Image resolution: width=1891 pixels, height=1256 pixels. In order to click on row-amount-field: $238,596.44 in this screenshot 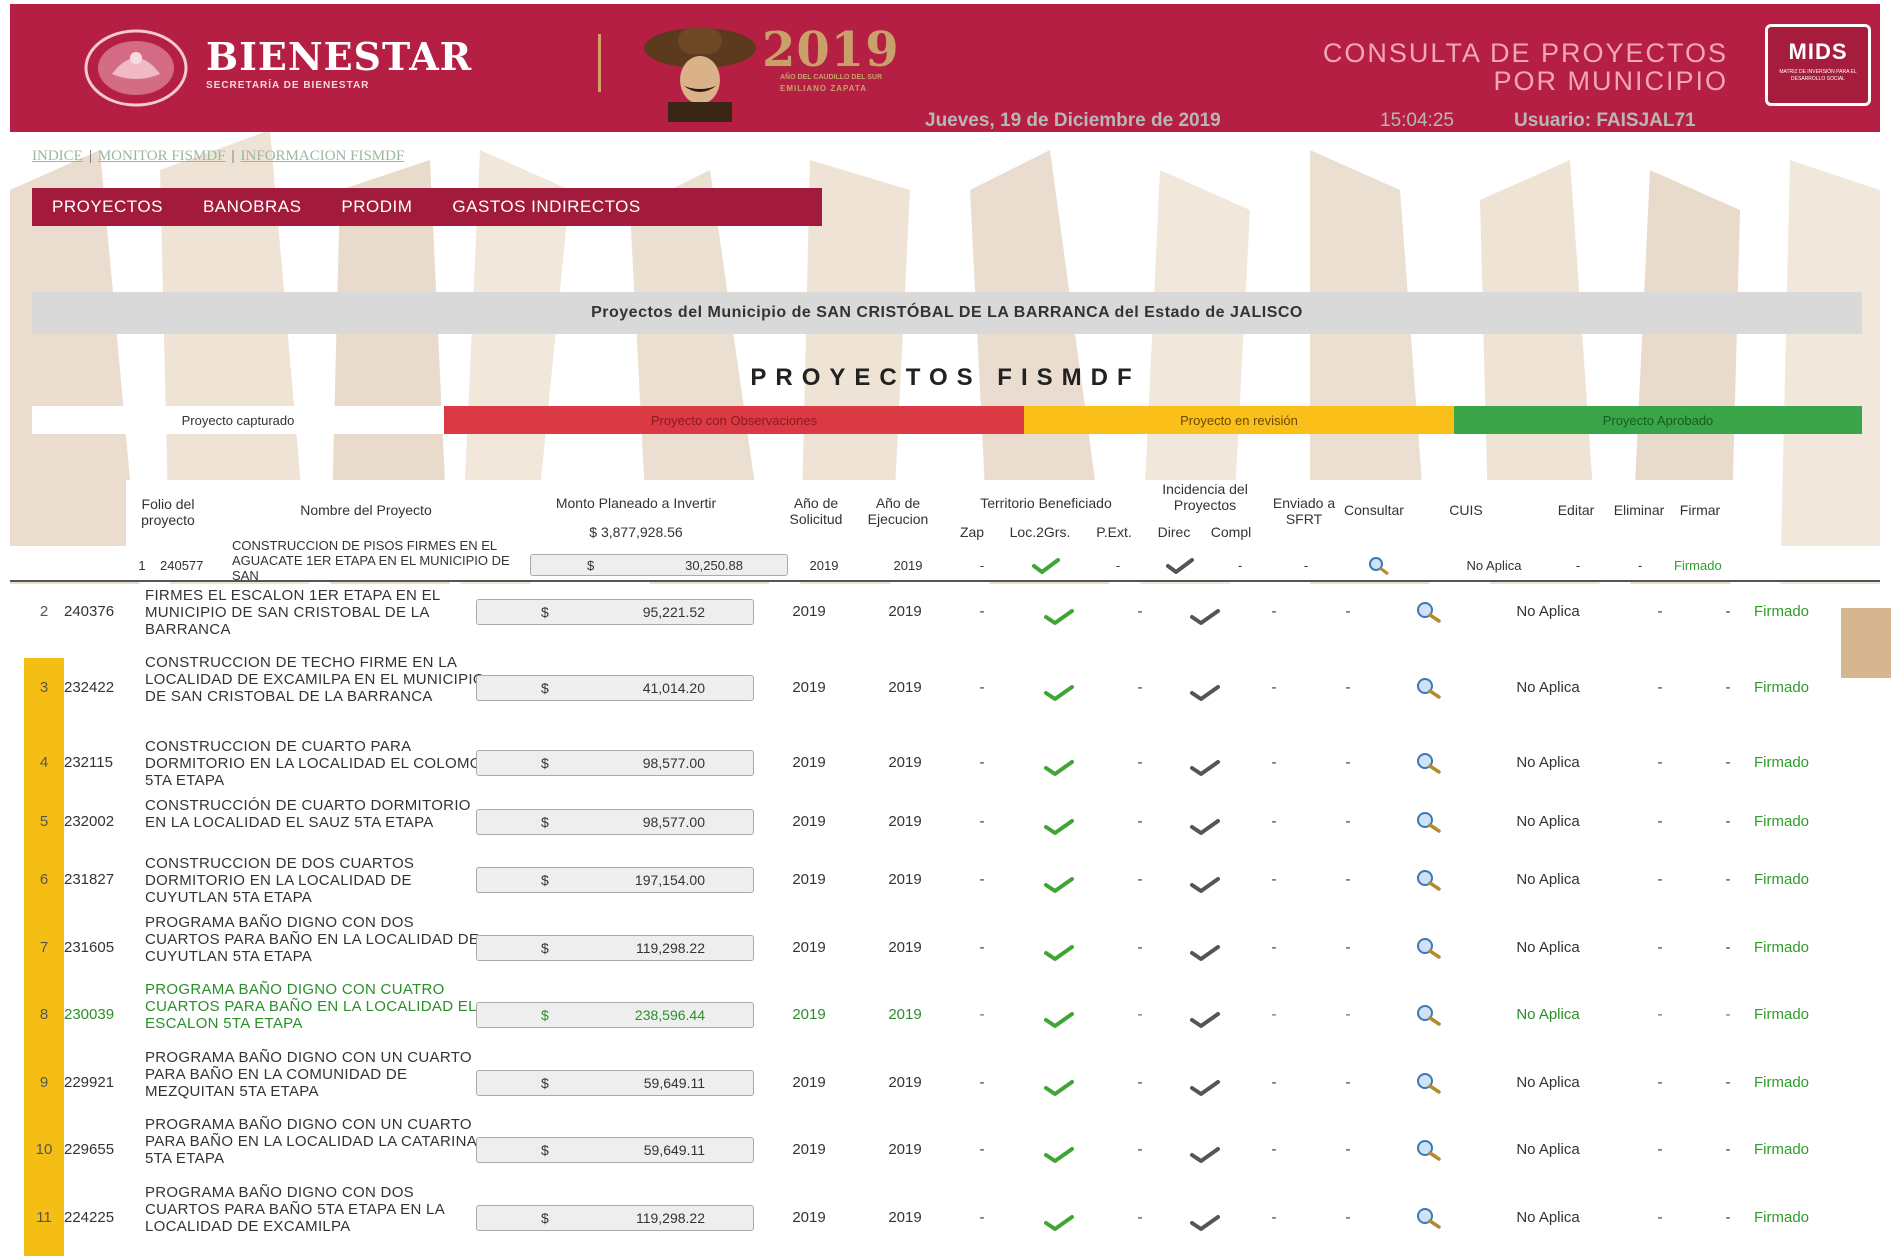, I will do `click(615, 1015)`.